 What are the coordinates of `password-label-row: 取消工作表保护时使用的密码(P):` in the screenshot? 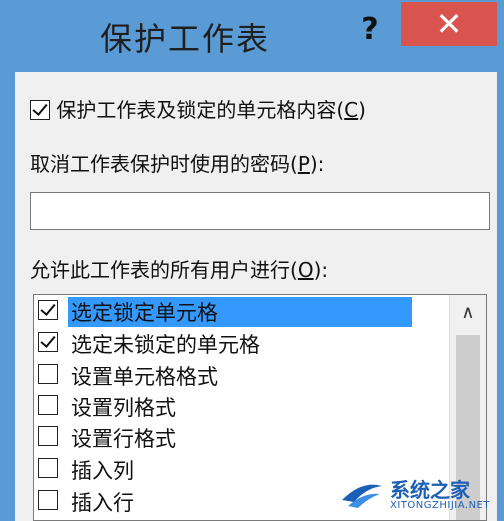 It's located at (177, 164).